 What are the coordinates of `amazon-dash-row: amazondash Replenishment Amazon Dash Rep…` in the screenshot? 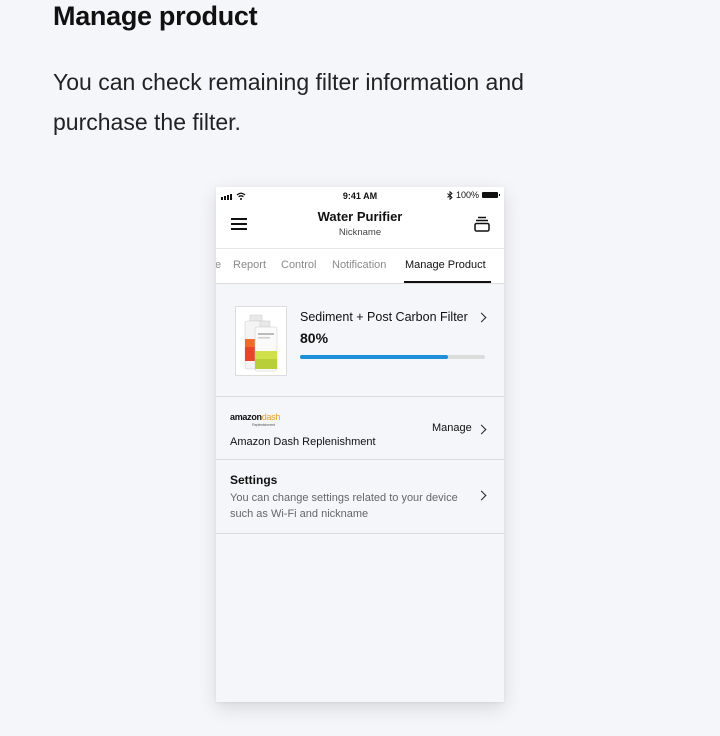 It's located at (360, 428).